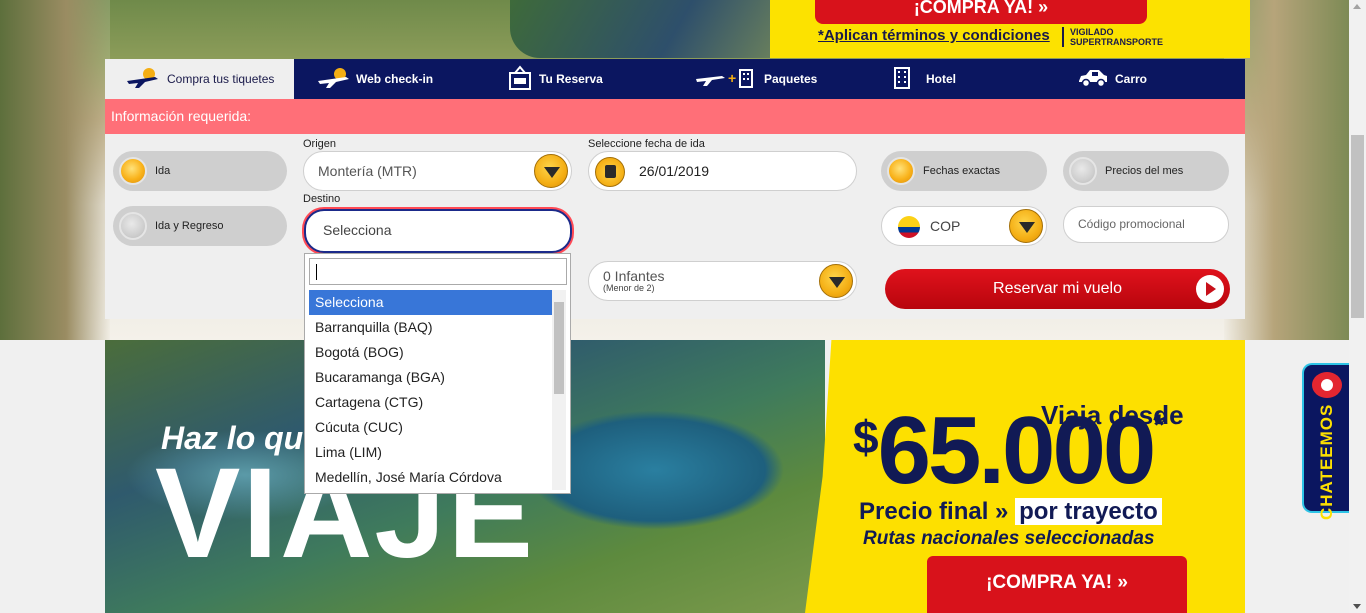 This screenshot has width=1366, height=613. I want to click on trip-type-round-trip: Ida y Regreso, so click(200, 226).